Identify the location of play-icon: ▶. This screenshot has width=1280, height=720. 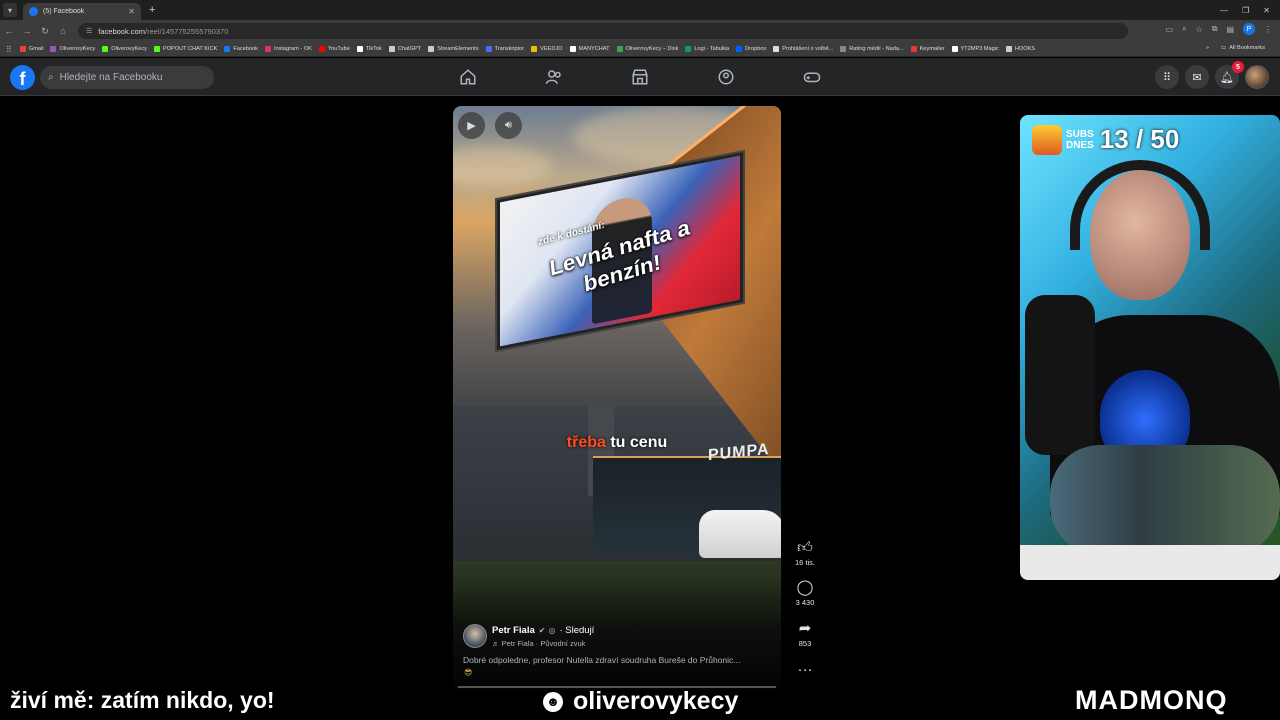
(471, 125).